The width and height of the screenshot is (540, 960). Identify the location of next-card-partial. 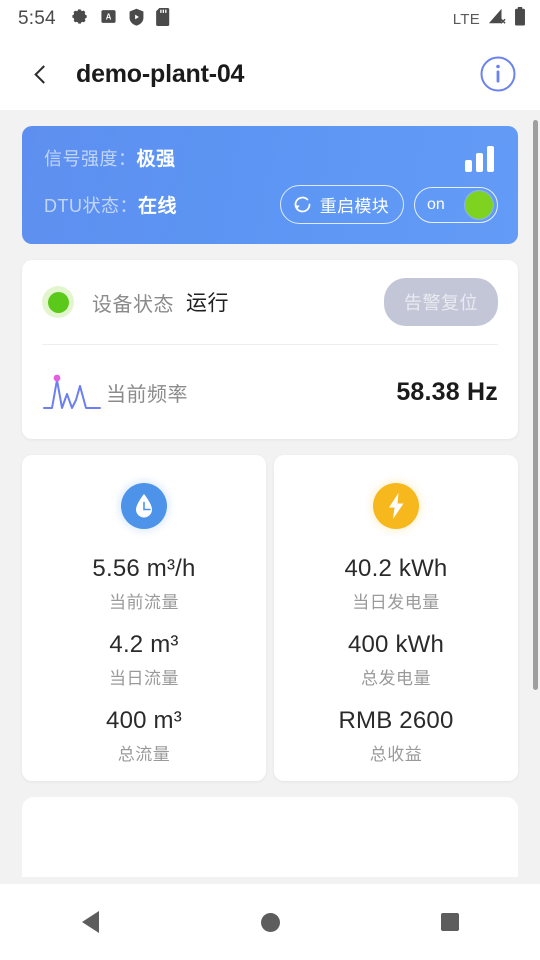
(270, 837).